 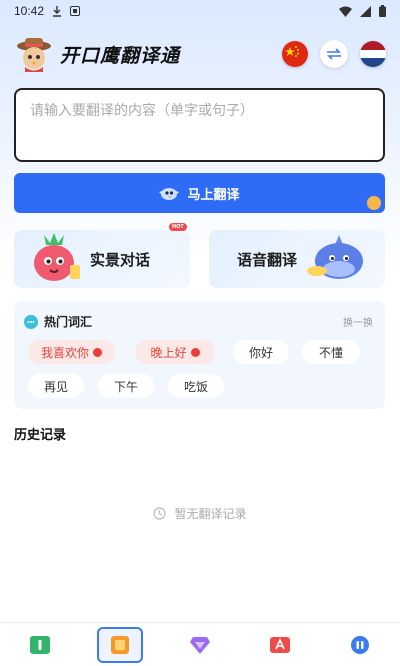 I want to click on scene-dialog-card: 实景对话, so click(x=102, y=259).